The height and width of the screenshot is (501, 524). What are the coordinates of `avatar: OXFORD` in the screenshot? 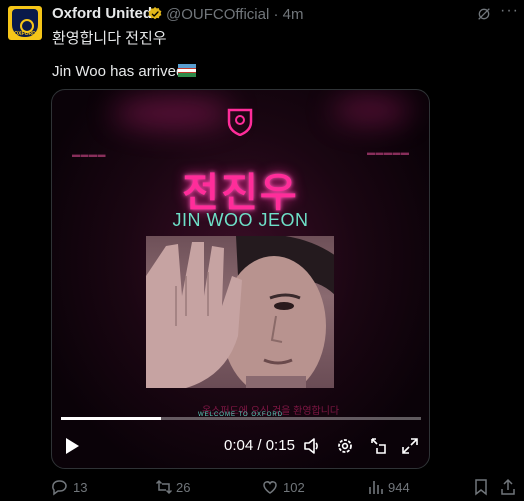 It's located at (25, 23).